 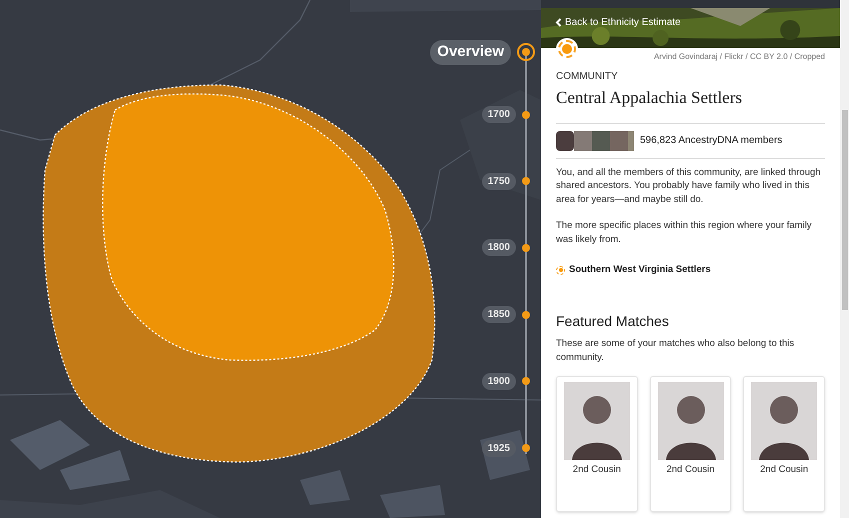 What do you see at coordinates (560, 270) in the screenshot?
I see `community-dot-icon` at bounding box center [560, 270].